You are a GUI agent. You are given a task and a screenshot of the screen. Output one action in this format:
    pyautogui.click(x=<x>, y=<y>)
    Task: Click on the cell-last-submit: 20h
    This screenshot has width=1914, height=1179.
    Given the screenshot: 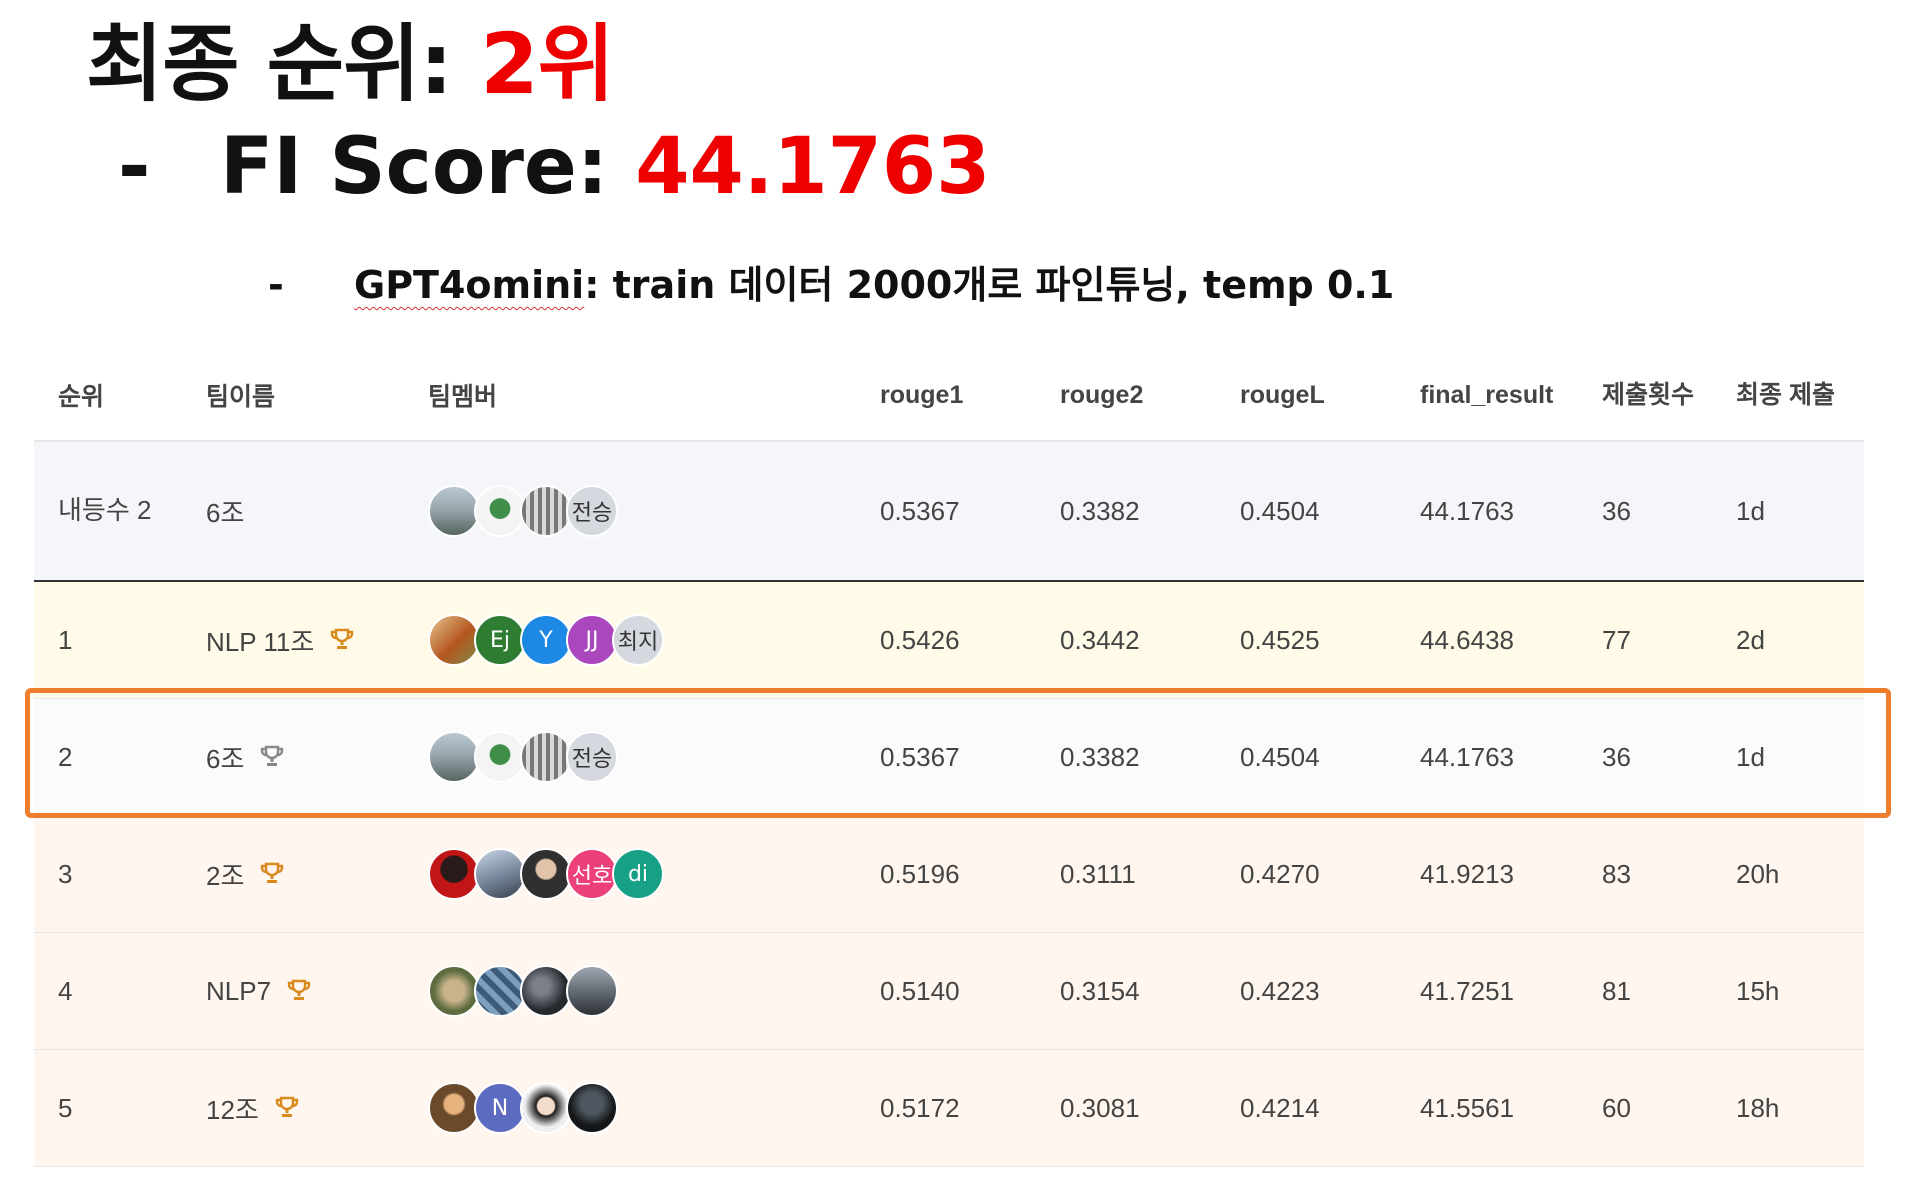 What is the action you would take?
    pyautogui.click(x=1758, y=873)
    